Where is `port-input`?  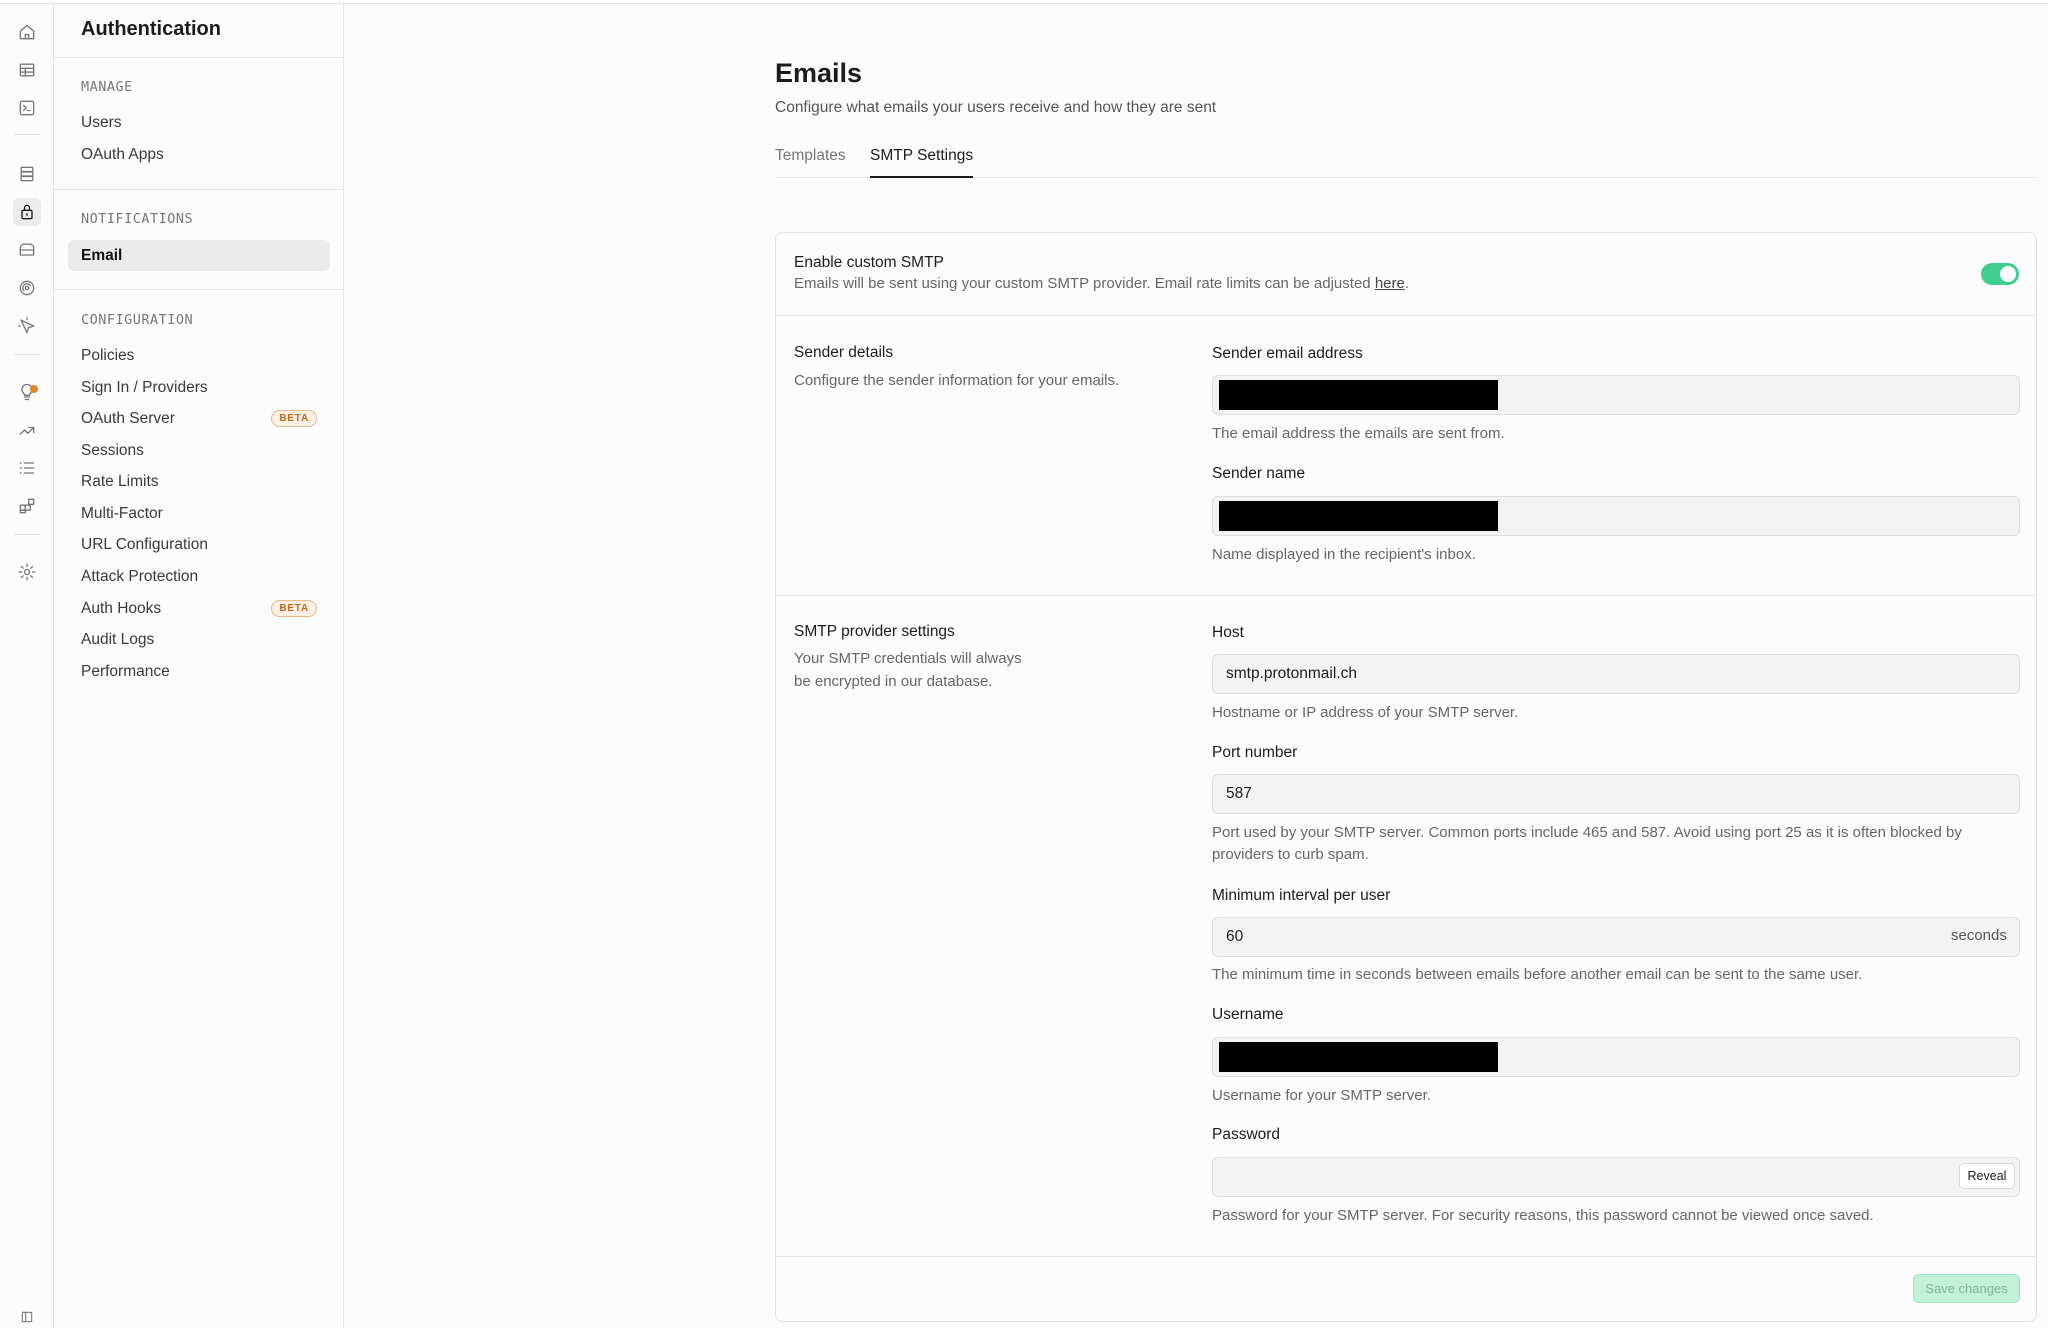
port-input is located at coordinates (1616, 794).